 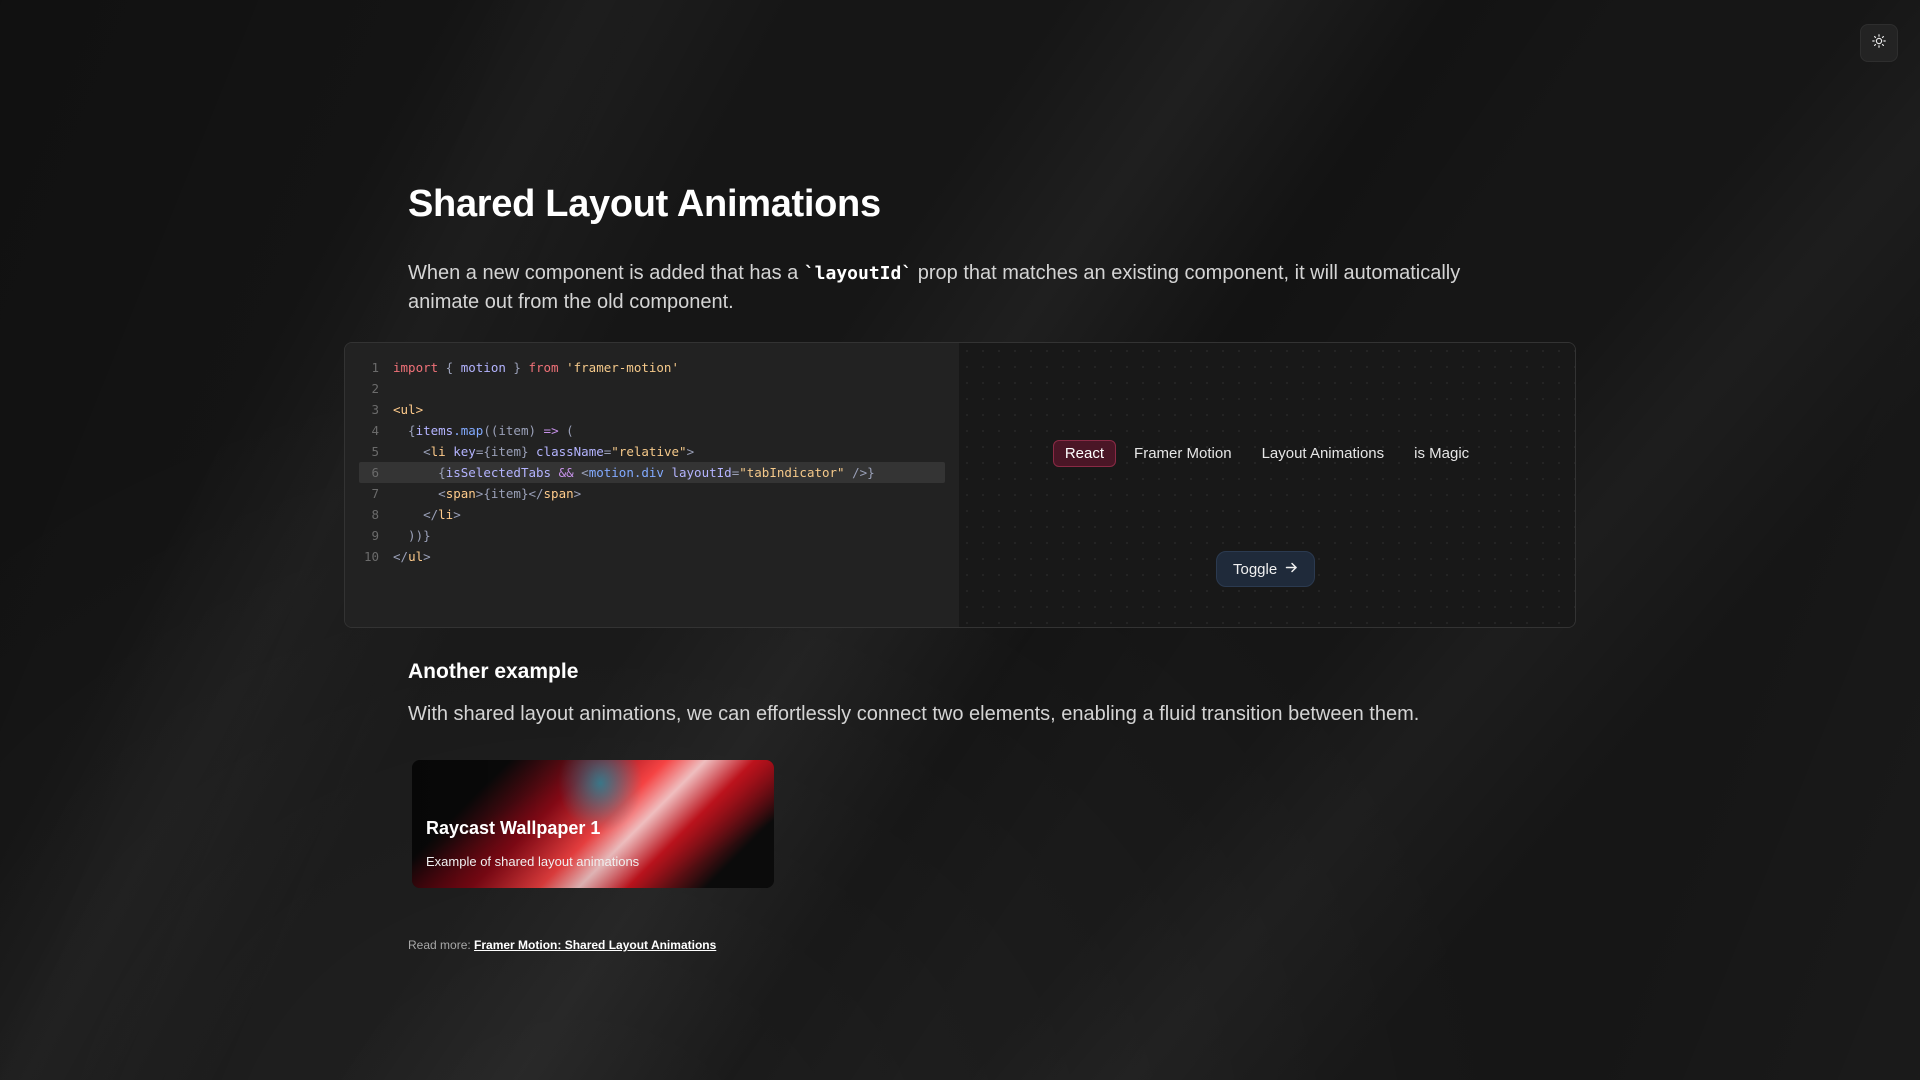 I want to click on tab-react: React, so click(x=1084, y=453).